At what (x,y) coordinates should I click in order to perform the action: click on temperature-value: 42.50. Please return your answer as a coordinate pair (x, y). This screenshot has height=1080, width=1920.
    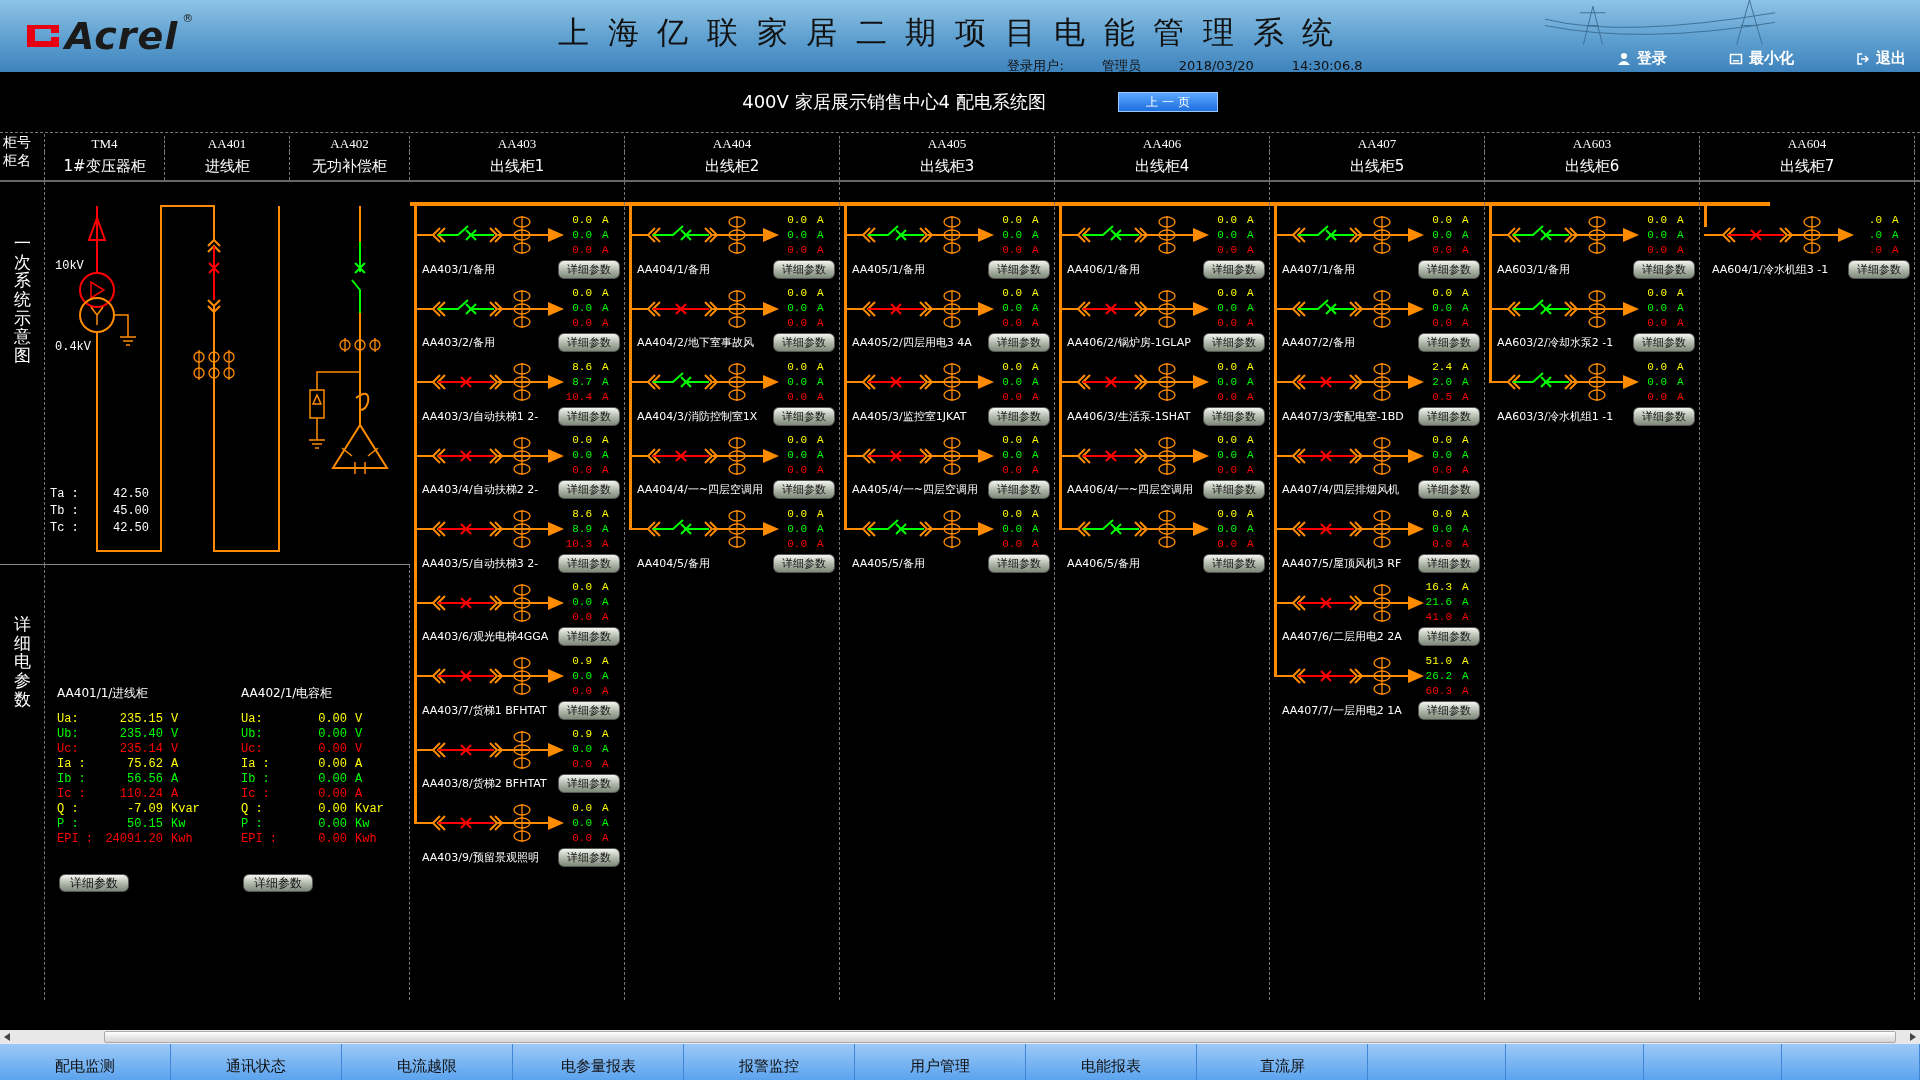
    Looking at the image, I should click on (131, 494).